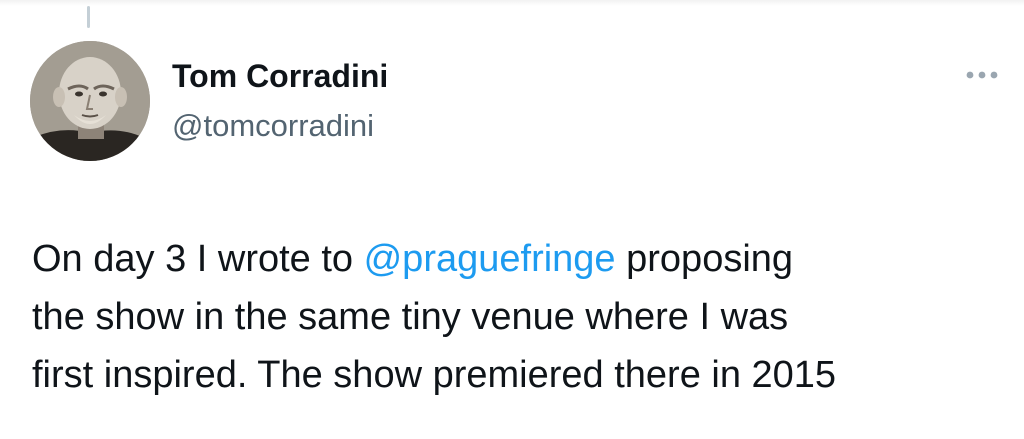  What do you see at coordinates (198, 259) in the screenshot?
I see `tweet-text-segment: On day 3 I wrote to` at bounding box center [198, 259].